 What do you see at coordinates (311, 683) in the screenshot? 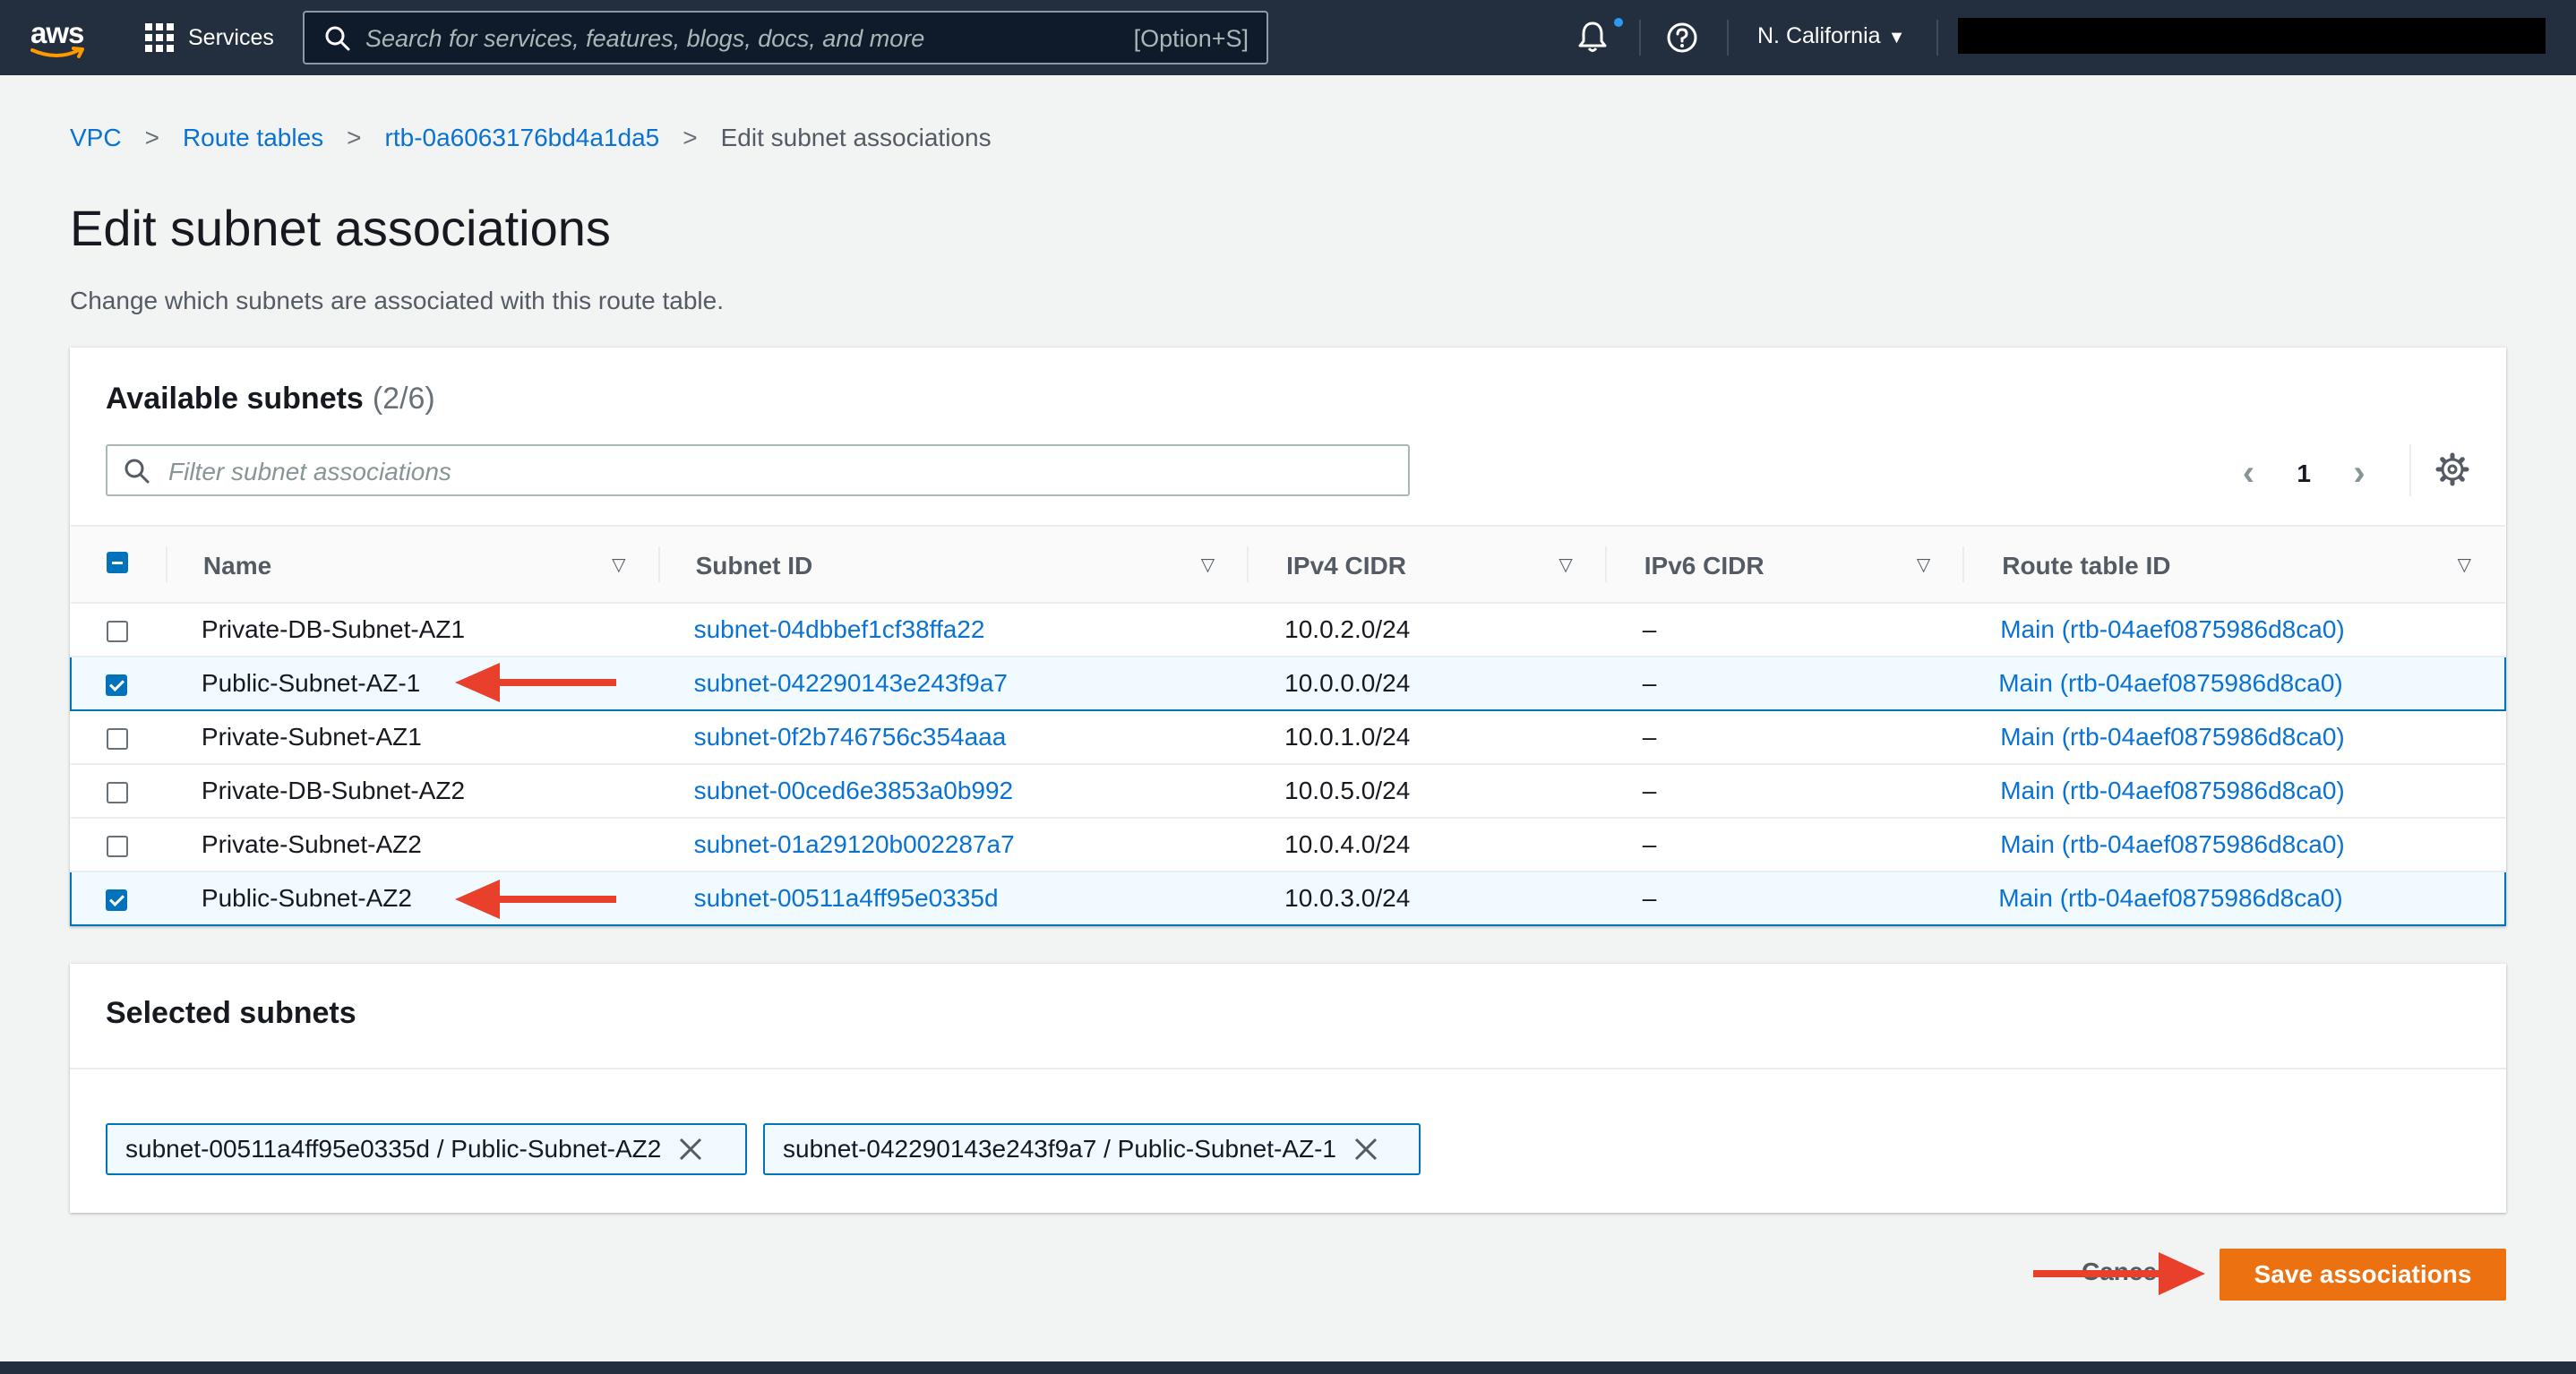
I see `subnet-name: Public-Subnet-AZ-1` at bounding box center [311, 683].